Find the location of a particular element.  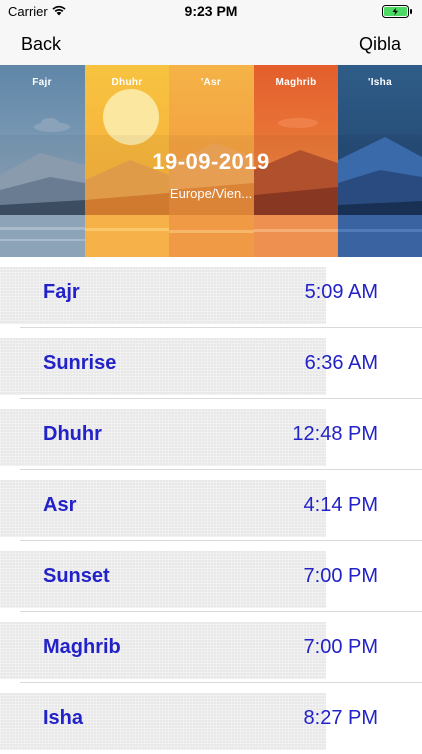

banner-label-maghrib: Maghrib is located at coordinates (296, 82).